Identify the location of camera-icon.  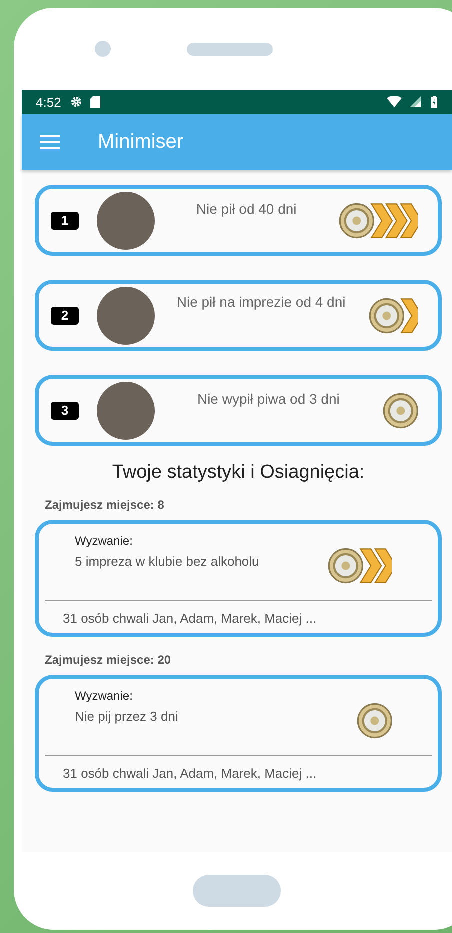
(103, 49).